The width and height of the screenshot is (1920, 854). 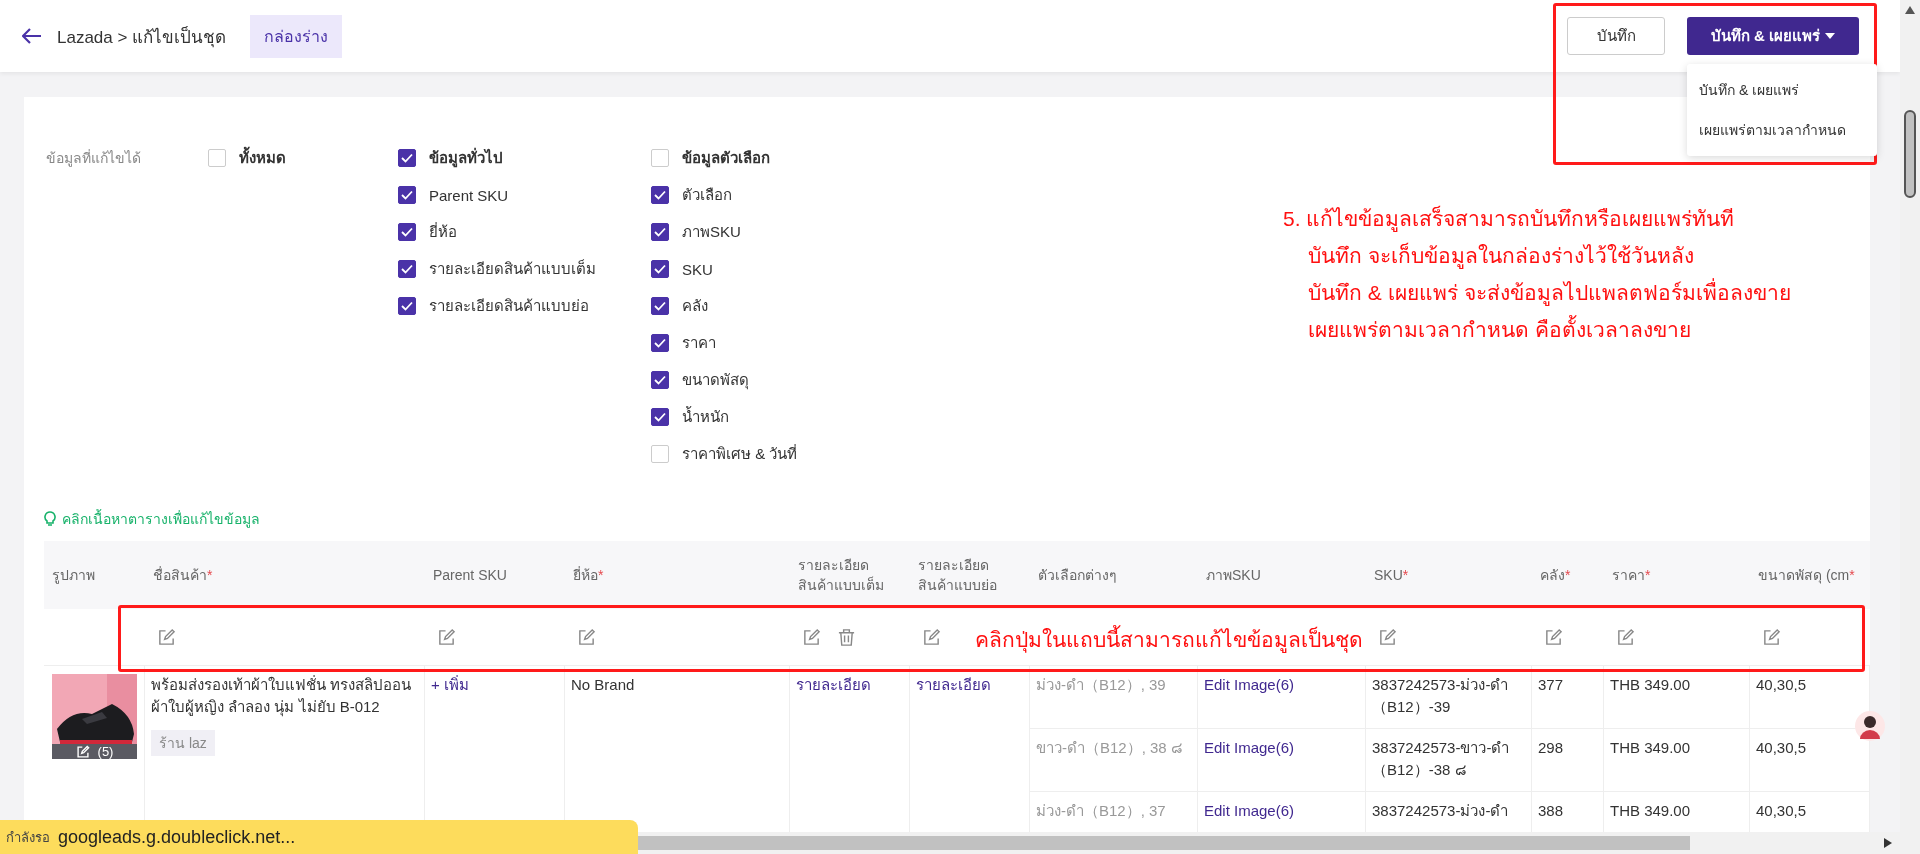 What do you see at coordinates (183, 743) in the screenshot?
I see `shop-tag: ร้าน laz` at bounding box center [183, 743].